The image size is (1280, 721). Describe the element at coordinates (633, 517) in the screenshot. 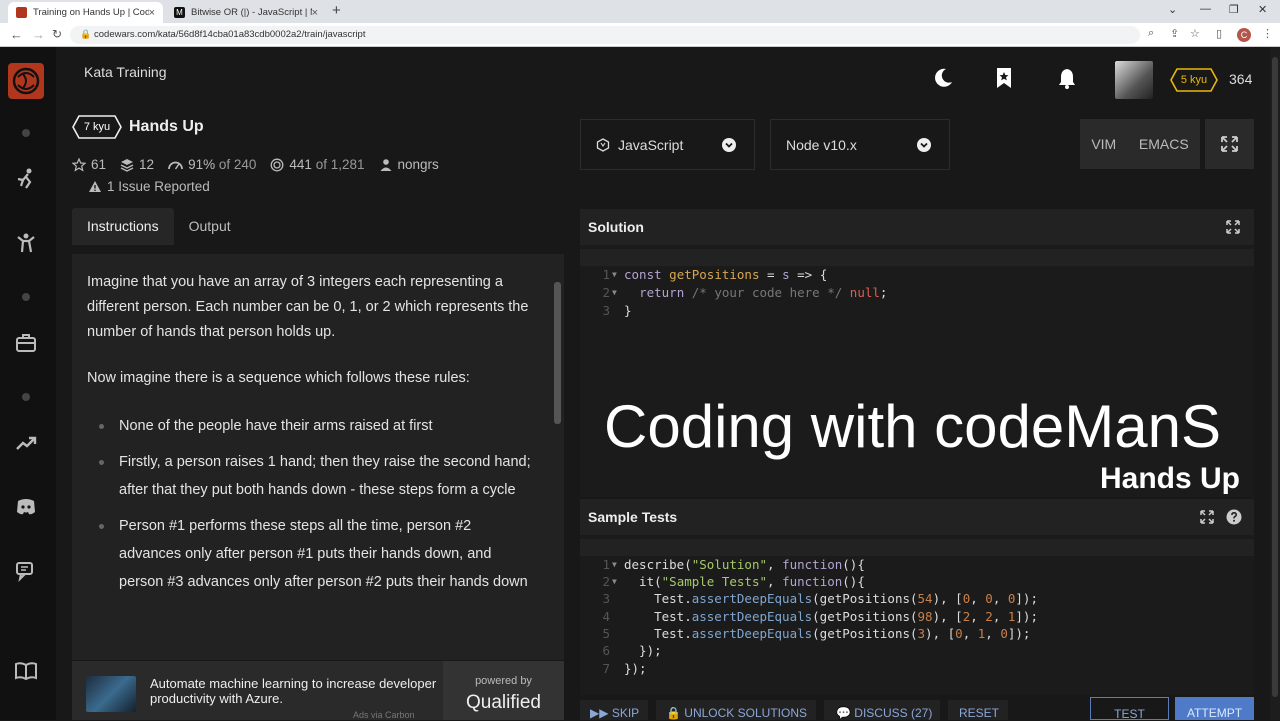

I see `sample-tests-title: Sample Tests` at that location.